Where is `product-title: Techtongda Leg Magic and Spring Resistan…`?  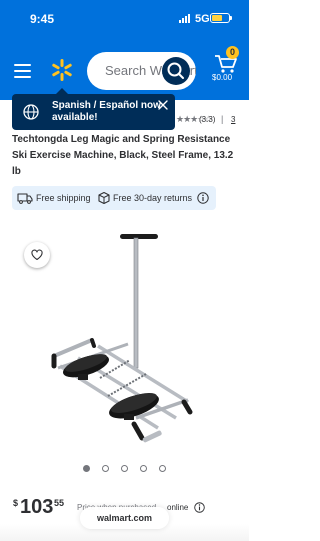
product-title: Techtongda Leg Magic and Spring Resistan… is located at coordinates (123, 155).